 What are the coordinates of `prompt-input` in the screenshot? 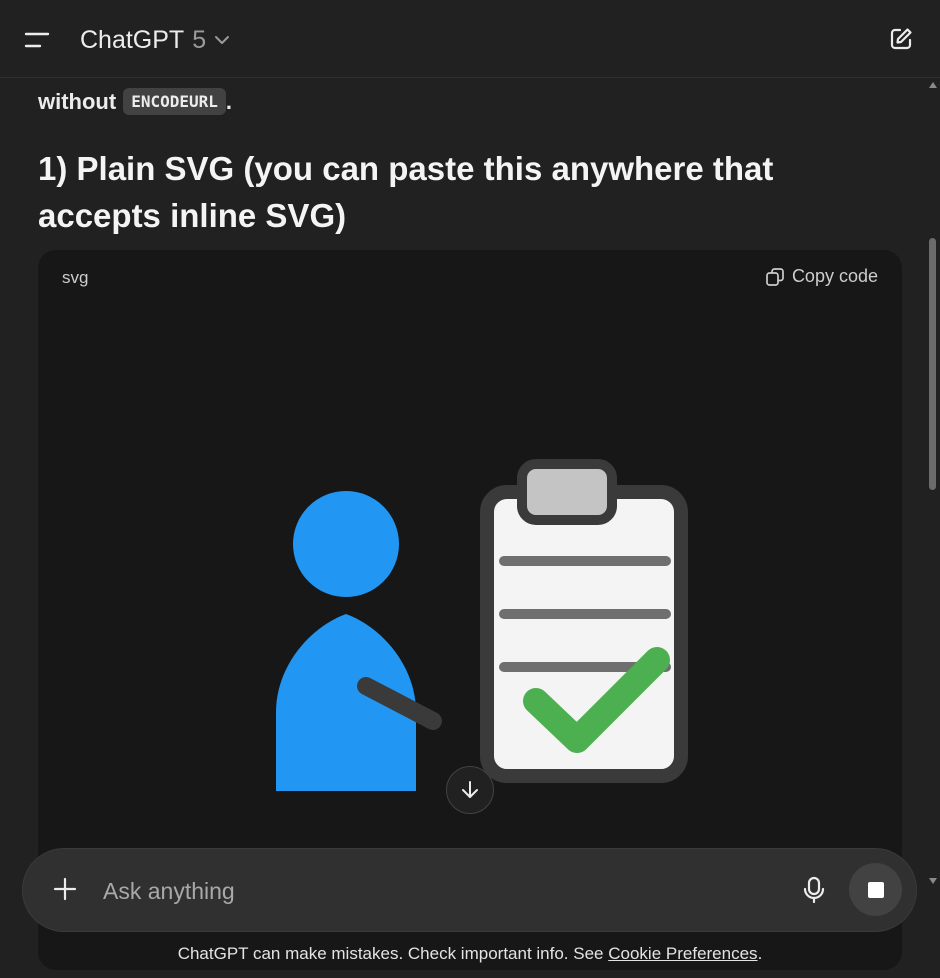 It's located at (443, 891).